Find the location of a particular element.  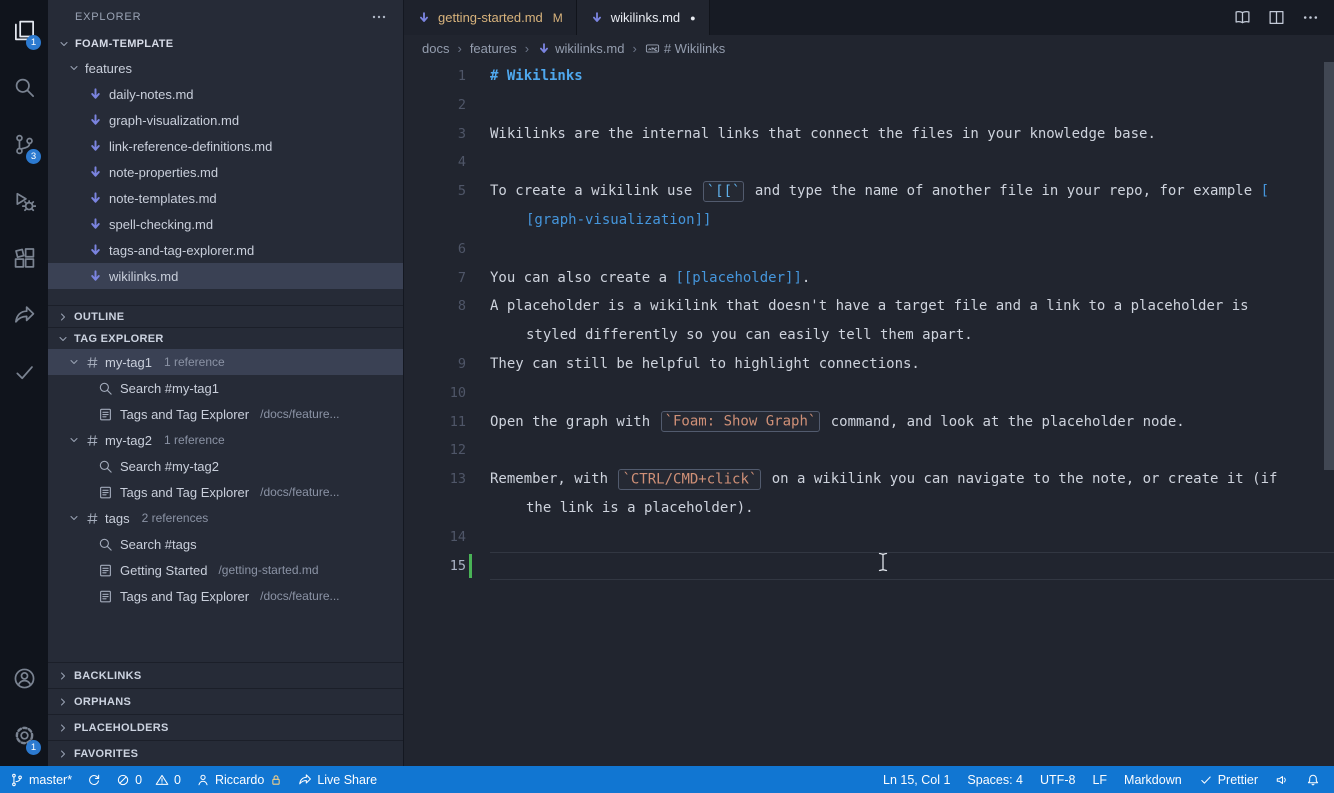

activity-run-debug is located at coordinates (24, 201).